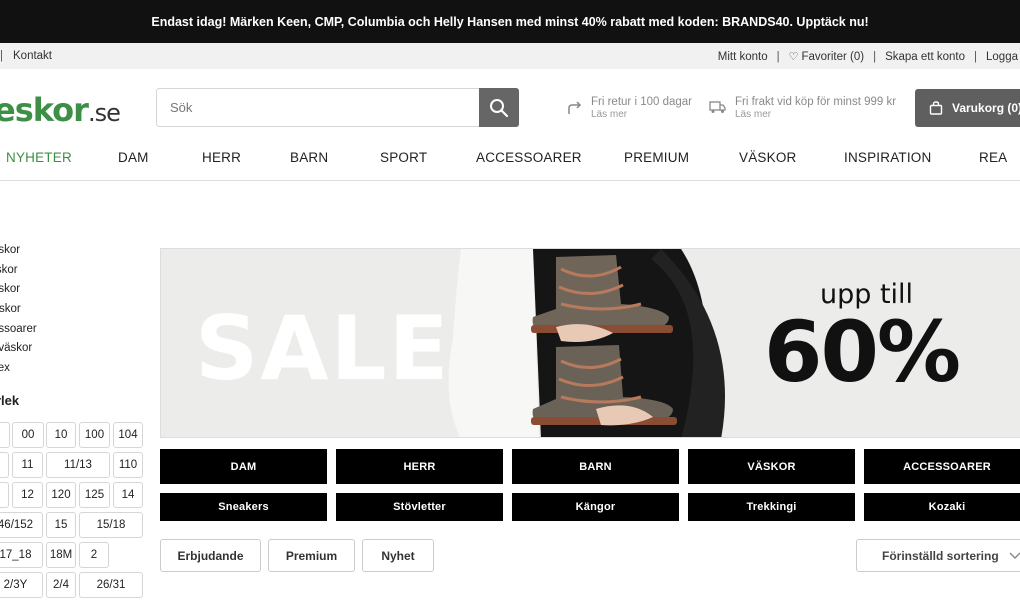 This screenshot has width=1020, height=600. I want to click on size-chip: 100, so click(94, 435).